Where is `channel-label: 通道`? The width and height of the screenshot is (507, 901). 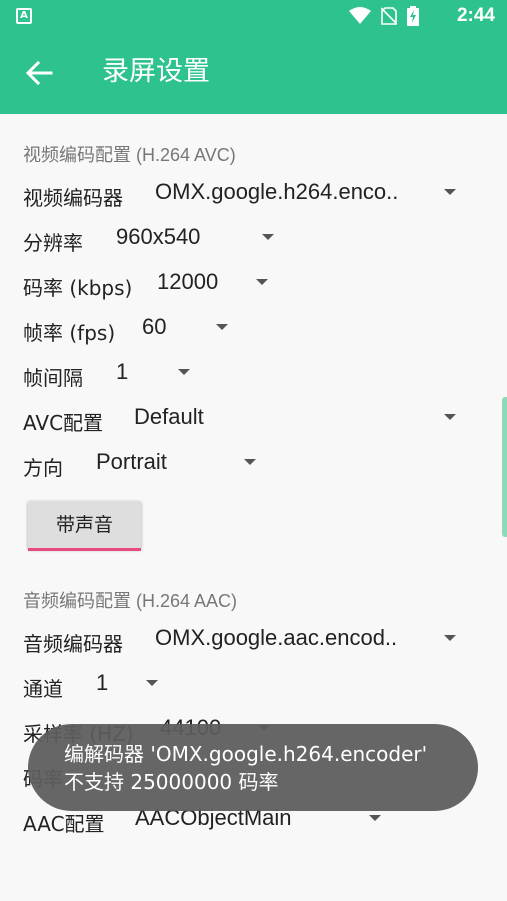 channel-label: 通道 is located at coordinates (43, 689).